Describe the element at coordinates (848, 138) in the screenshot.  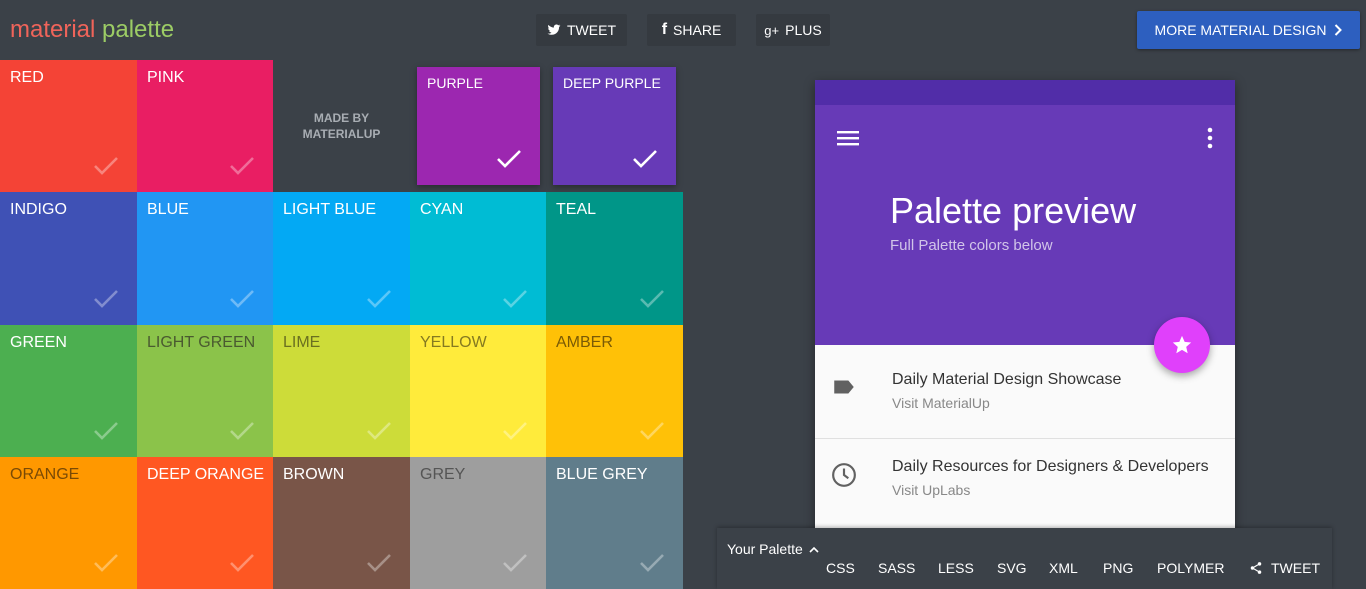
I see `menu-icon` at that location.